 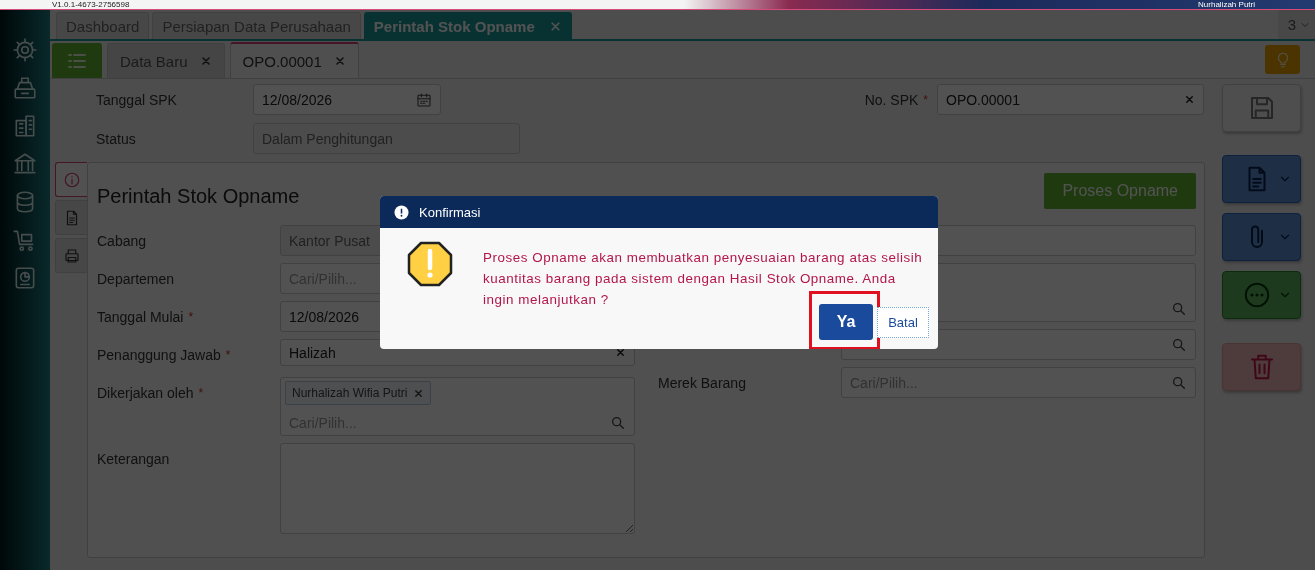 What do you see at coordinates (136, 278) in the screenshot?
I see `field-label: Departemen` at bounding box center [136, 278].